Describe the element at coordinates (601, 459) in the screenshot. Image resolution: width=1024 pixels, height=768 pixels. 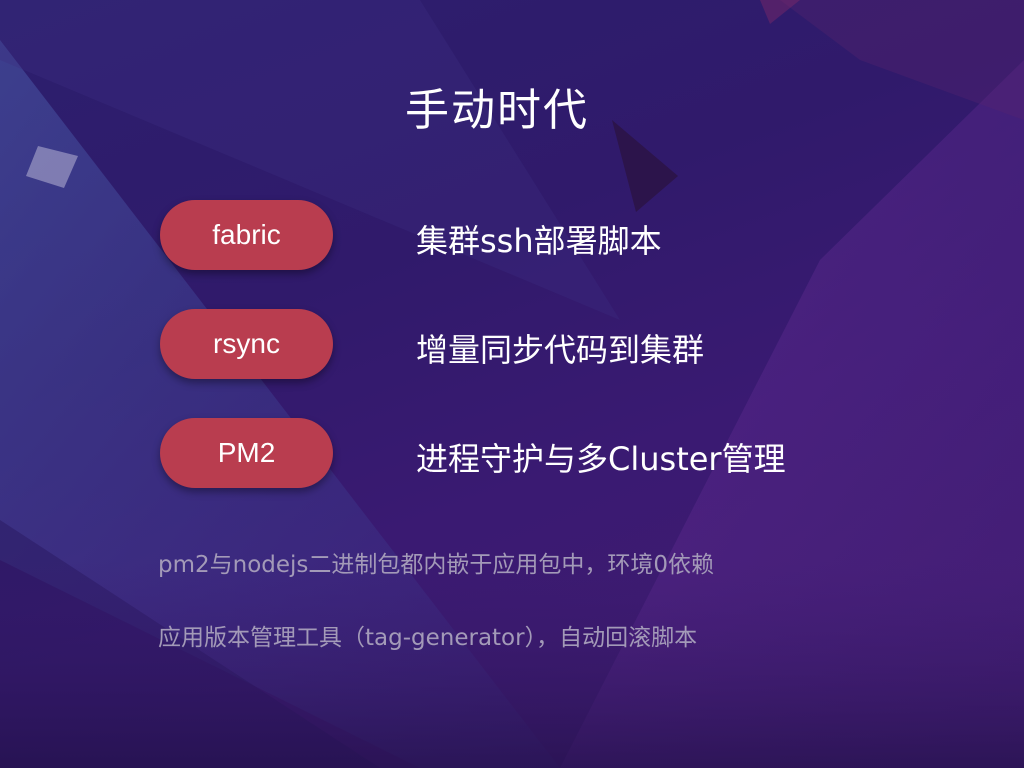
I see `tool-description-pm2: 进程守护与多Cluster管理` at that location.